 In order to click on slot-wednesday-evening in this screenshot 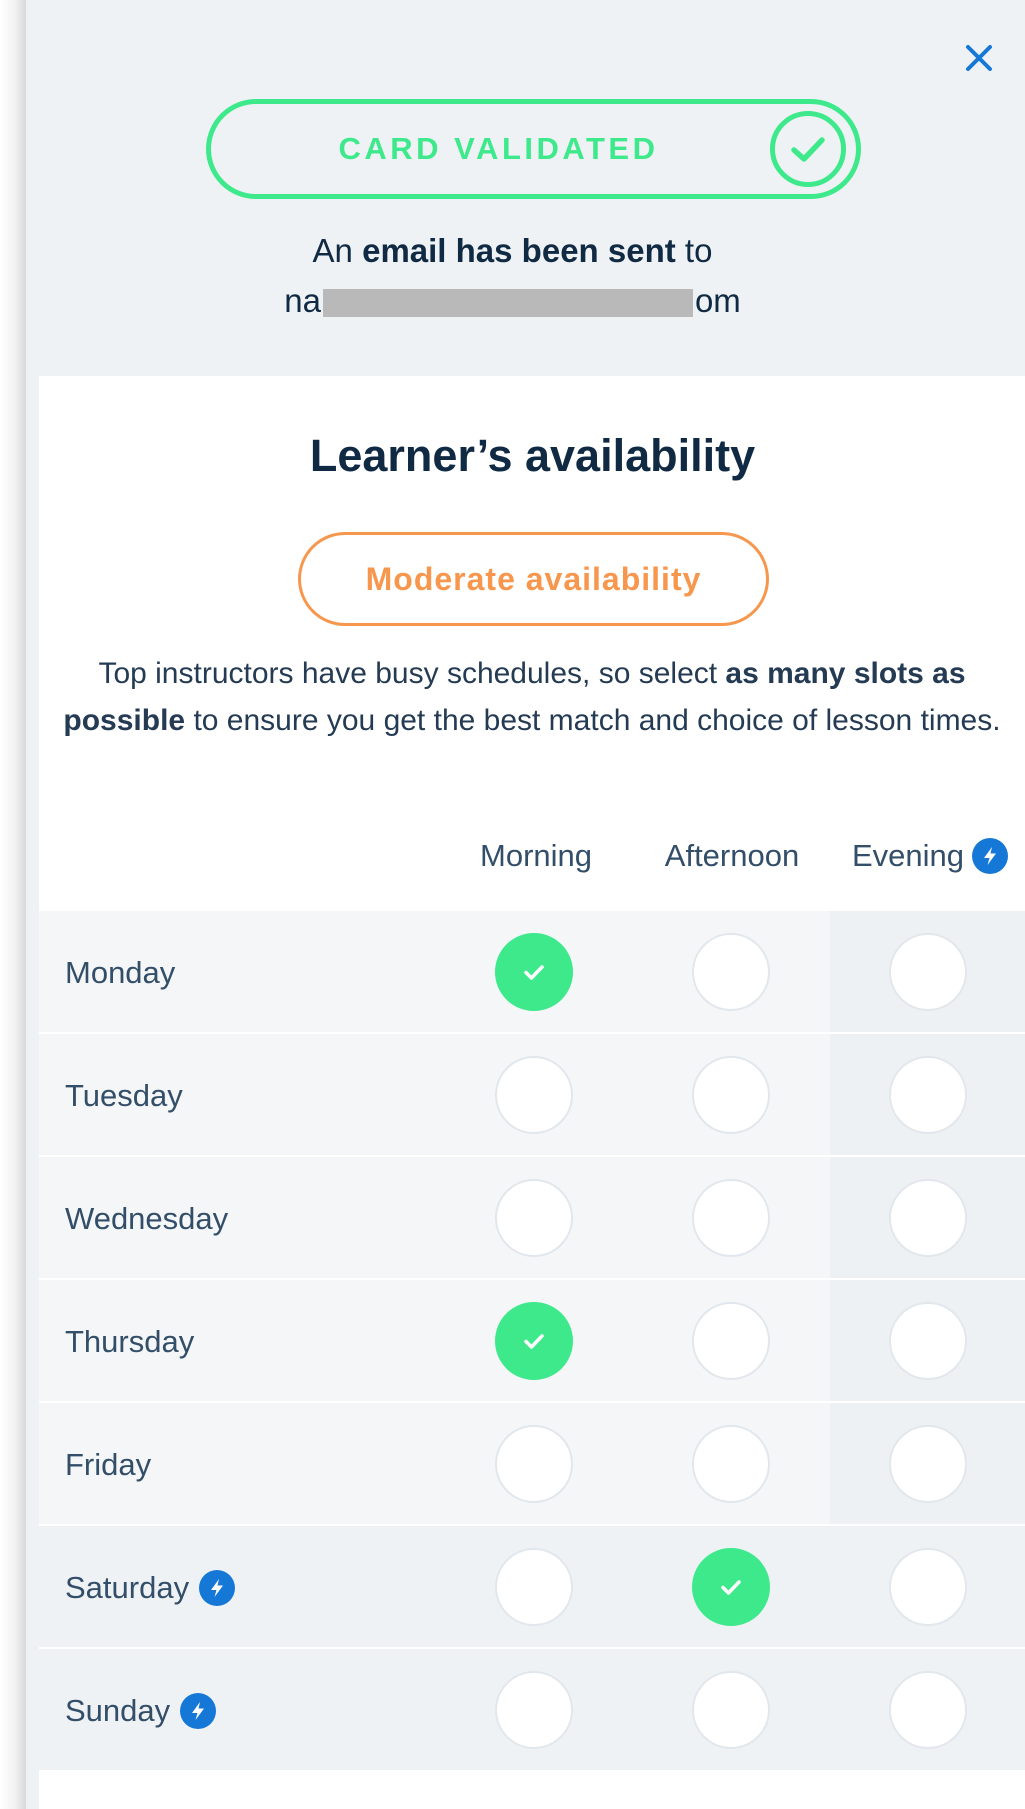, I will do `click(928, 1218)`.